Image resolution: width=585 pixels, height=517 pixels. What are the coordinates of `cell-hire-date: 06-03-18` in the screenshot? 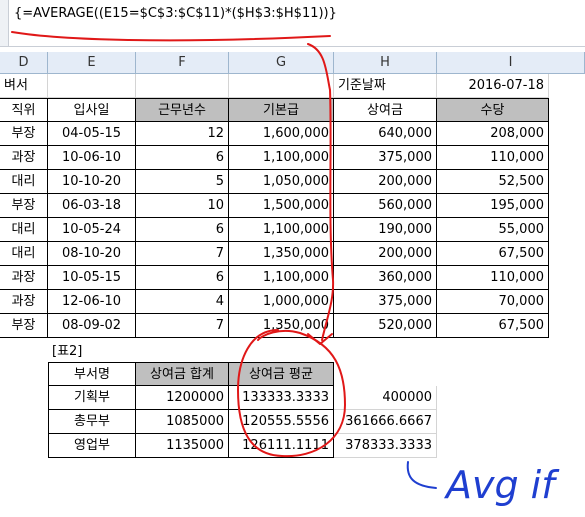 It's located at (92, 206).